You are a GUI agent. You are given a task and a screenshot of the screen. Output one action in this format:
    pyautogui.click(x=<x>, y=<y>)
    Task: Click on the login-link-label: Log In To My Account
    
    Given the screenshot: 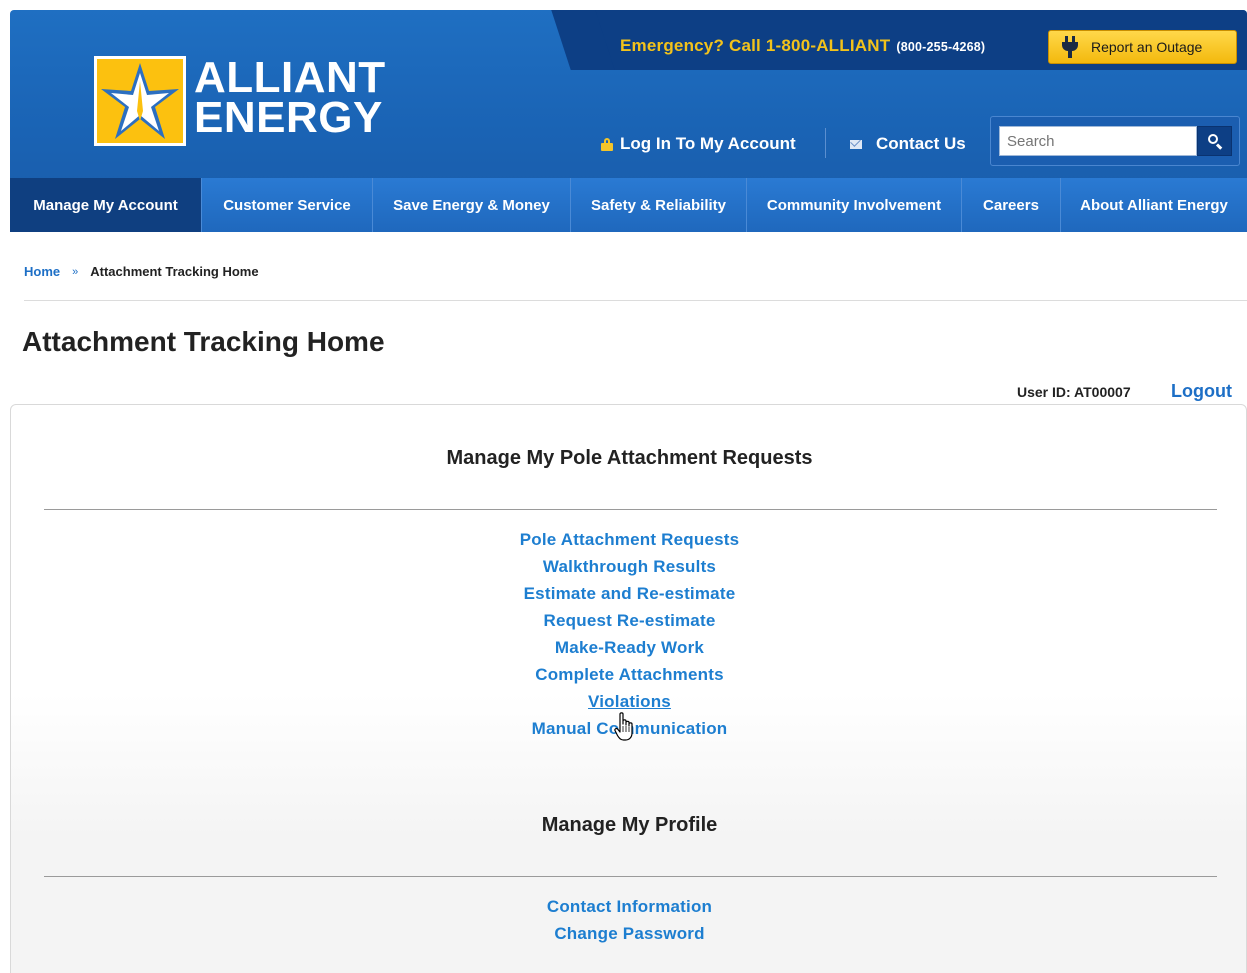 What is the action you would take?
    pyautogui.click(x=708, y=143)
    